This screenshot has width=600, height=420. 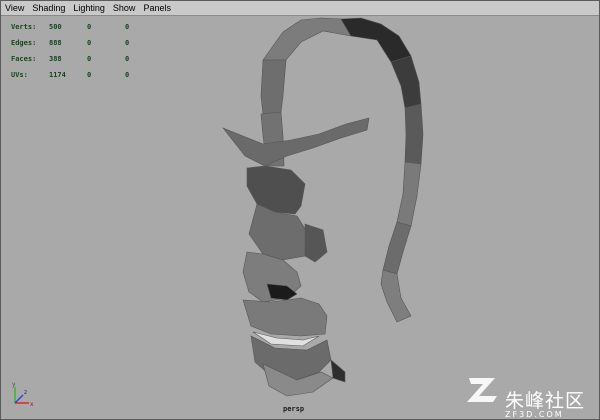 What do you see at coordinates (24, 27) in the screenshot?
I see `hud-label: Verts:` at bounding box center [24, 27].